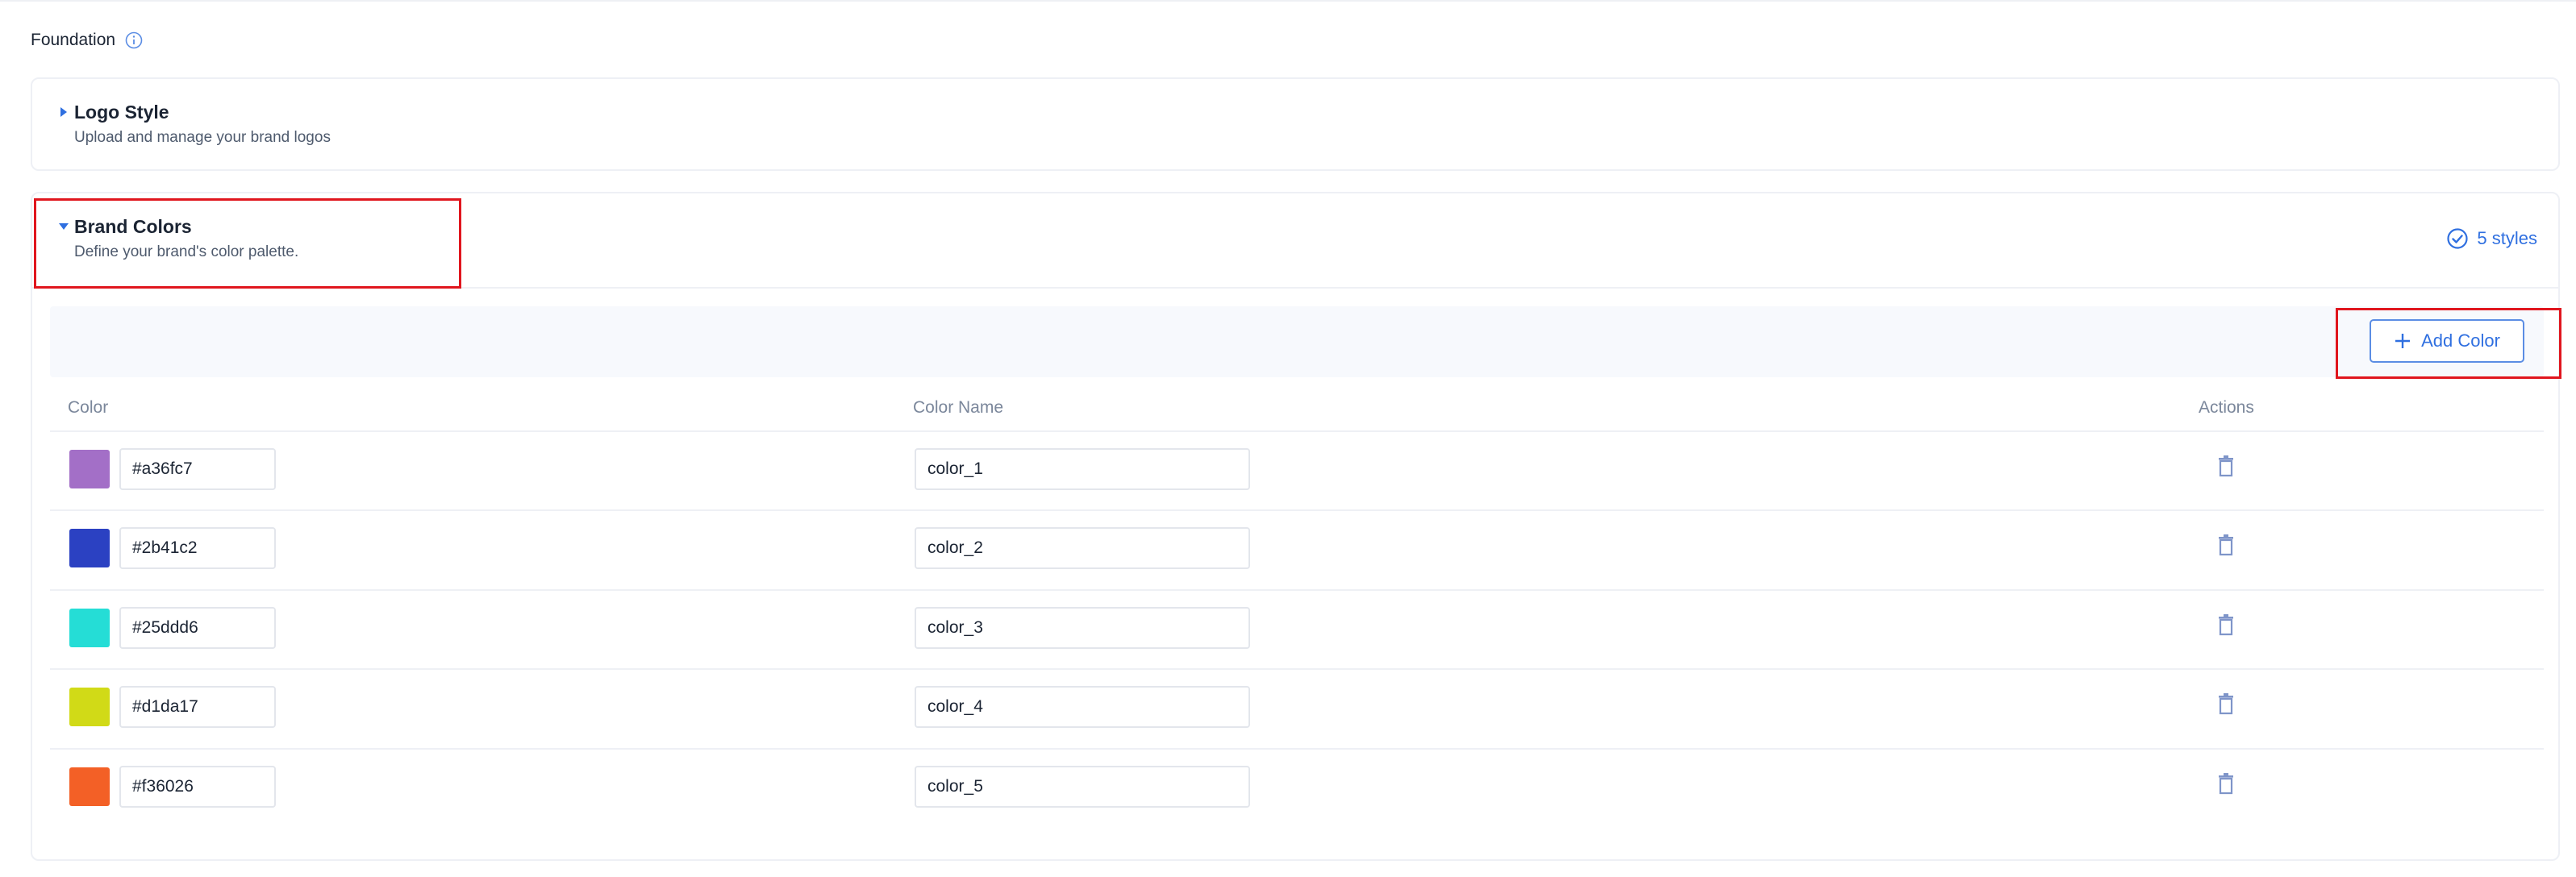 The height and width of the screenshot is (877, 2576). Describe the element at coordinates (247, 243) in the screenshot. I see `highlight-brand-colors-header` at that location.